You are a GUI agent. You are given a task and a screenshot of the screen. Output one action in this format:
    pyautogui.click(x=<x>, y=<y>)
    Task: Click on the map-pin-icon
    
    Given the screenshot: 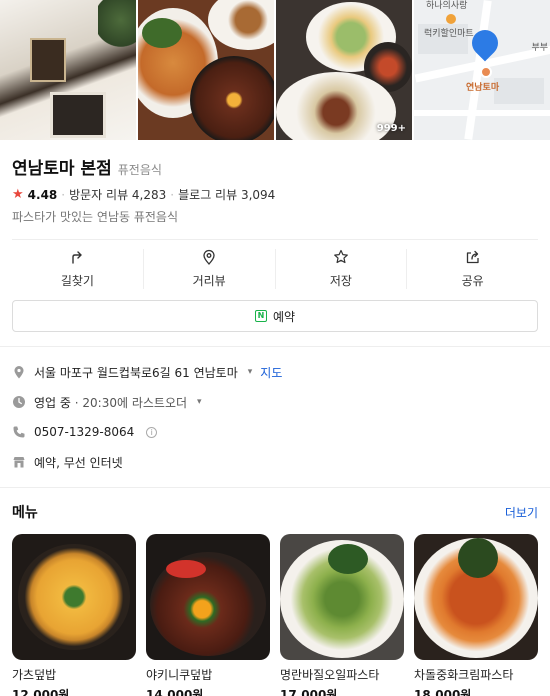 What is the action you would take?
    pyautogui.click(x=209, y=257)
    